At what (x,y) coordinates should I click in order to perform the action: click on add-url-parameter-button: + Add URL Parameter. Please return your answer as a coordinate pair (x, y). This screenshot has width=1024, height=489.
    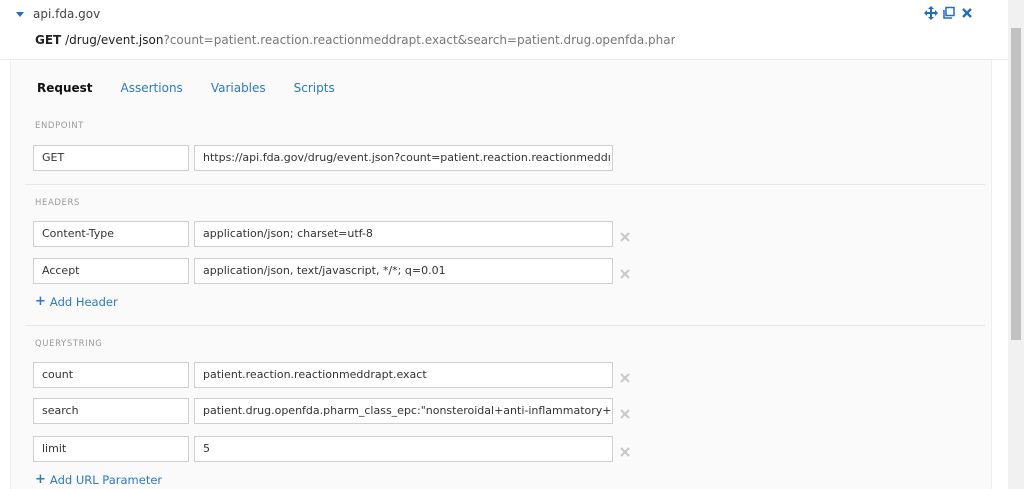
    Looking at the image, I should click on (98, 479).